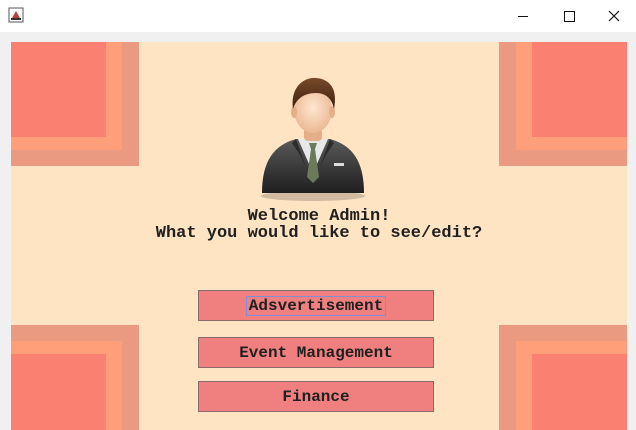 Image resolution: width=636 pixels, height=430 pixels. What do you see at coordinates (318, 16) in the screenshot?
I see `title-bar` at bounding box center [318, 16].